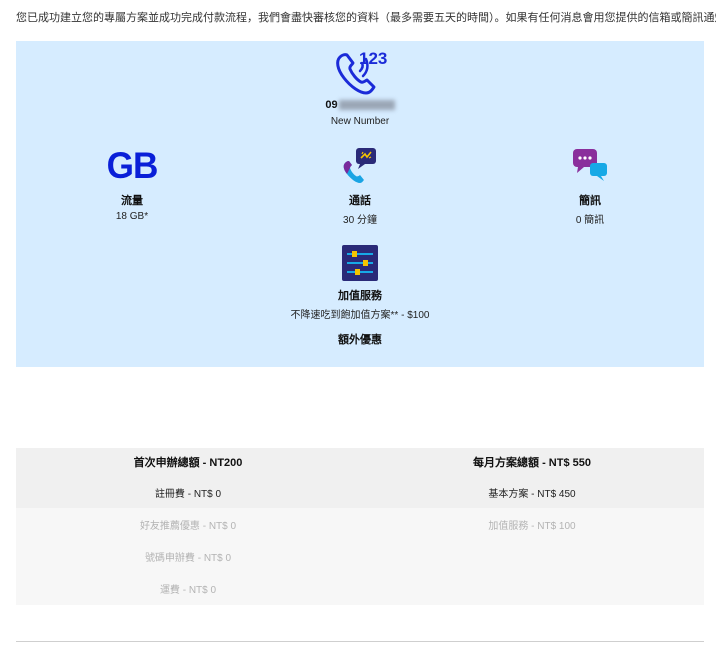 The height and width of the screenshot is (654, 720). Describe the element at coordinates (360, 220) in the screenshot. I see `call-value: 30 分鐘` at that location.